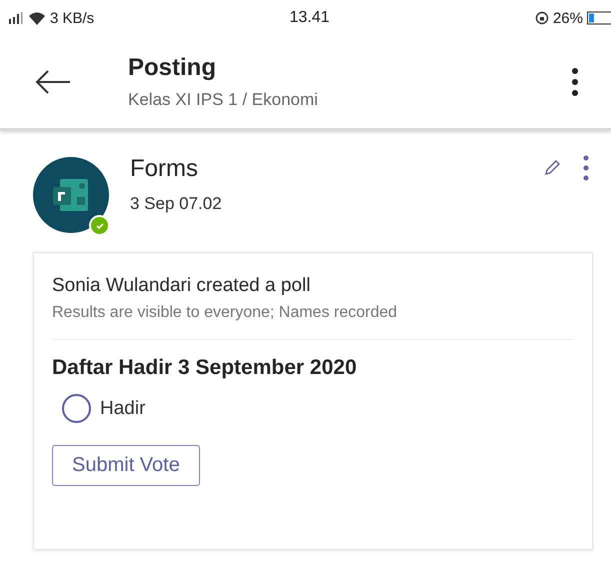 This screenshot has width=611, height=573. What do you see at coordinates (598, 18) in the screenshot?
I see `battery-icon` at bounding box center [598, 18].